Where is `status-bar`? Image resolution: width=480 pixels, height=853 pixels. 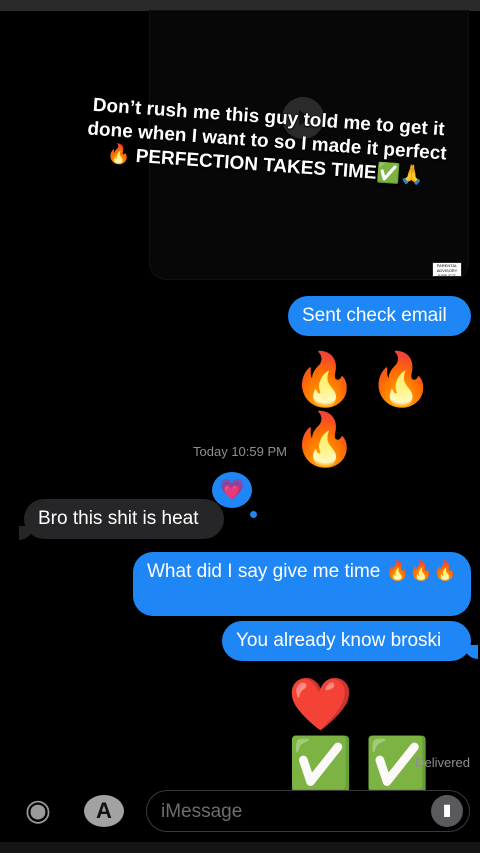 status-bar is located at coordinates (240, 5).